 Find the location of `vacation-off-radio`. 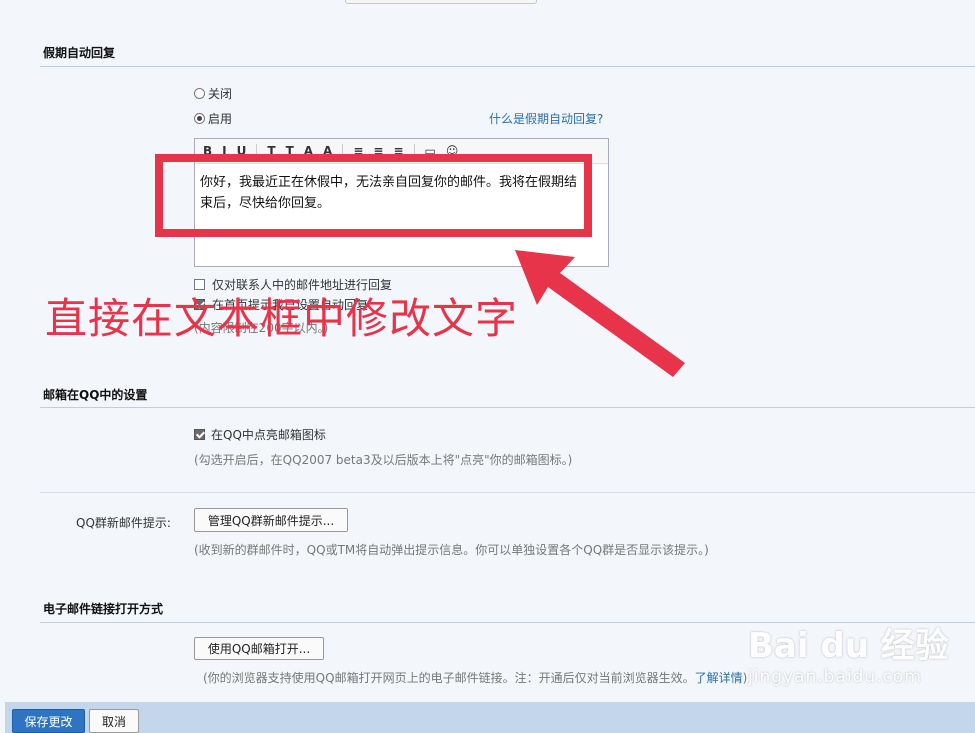

vacation-off-radio is located at coordinates (199, 93).